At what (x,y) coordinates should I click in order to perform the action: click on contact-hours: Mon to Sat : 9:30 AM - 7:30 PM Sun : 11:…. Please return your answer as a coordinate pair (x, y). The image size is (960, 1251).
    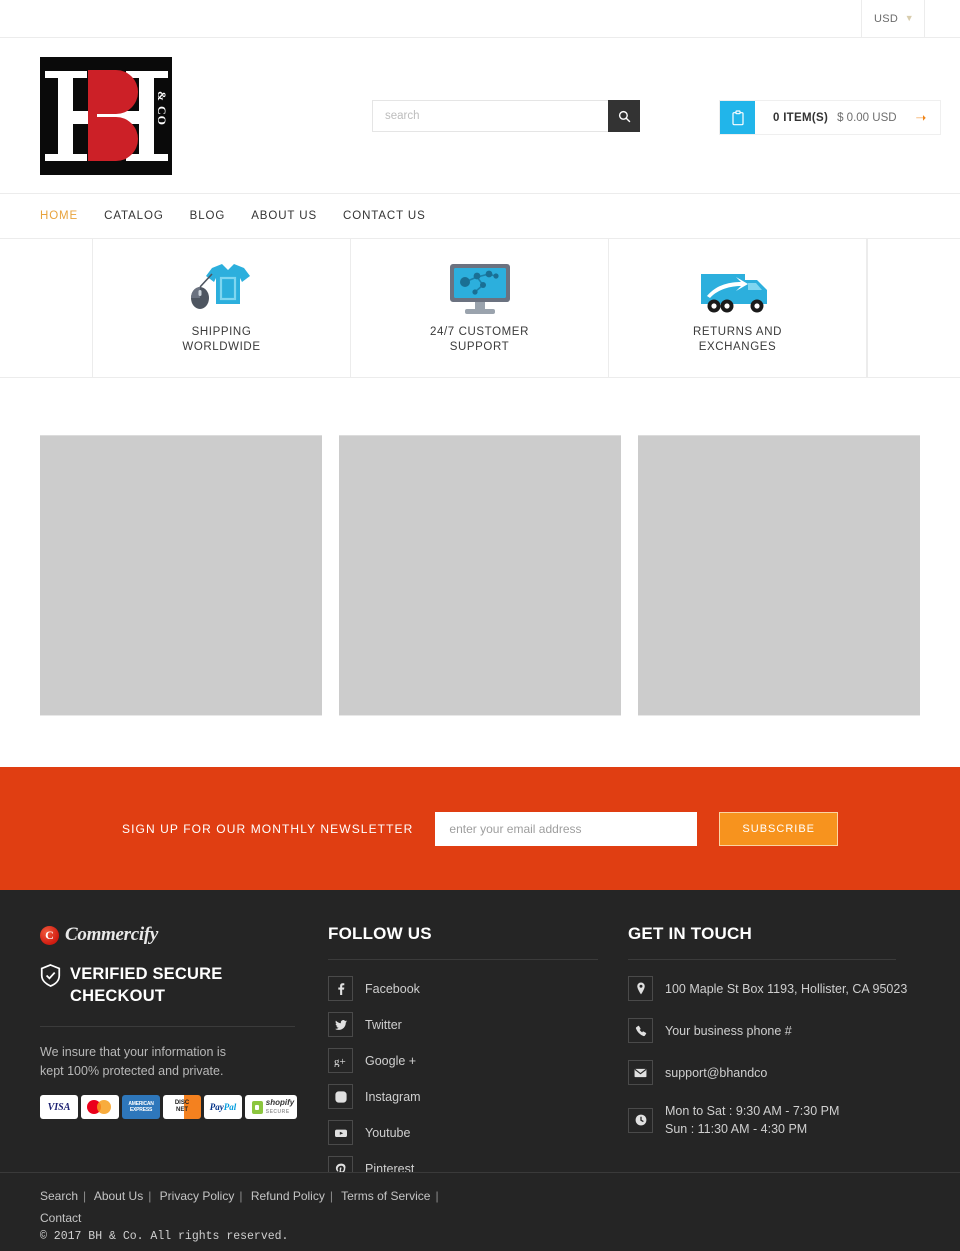
    Looking at the image, I should click on (774, 1120).